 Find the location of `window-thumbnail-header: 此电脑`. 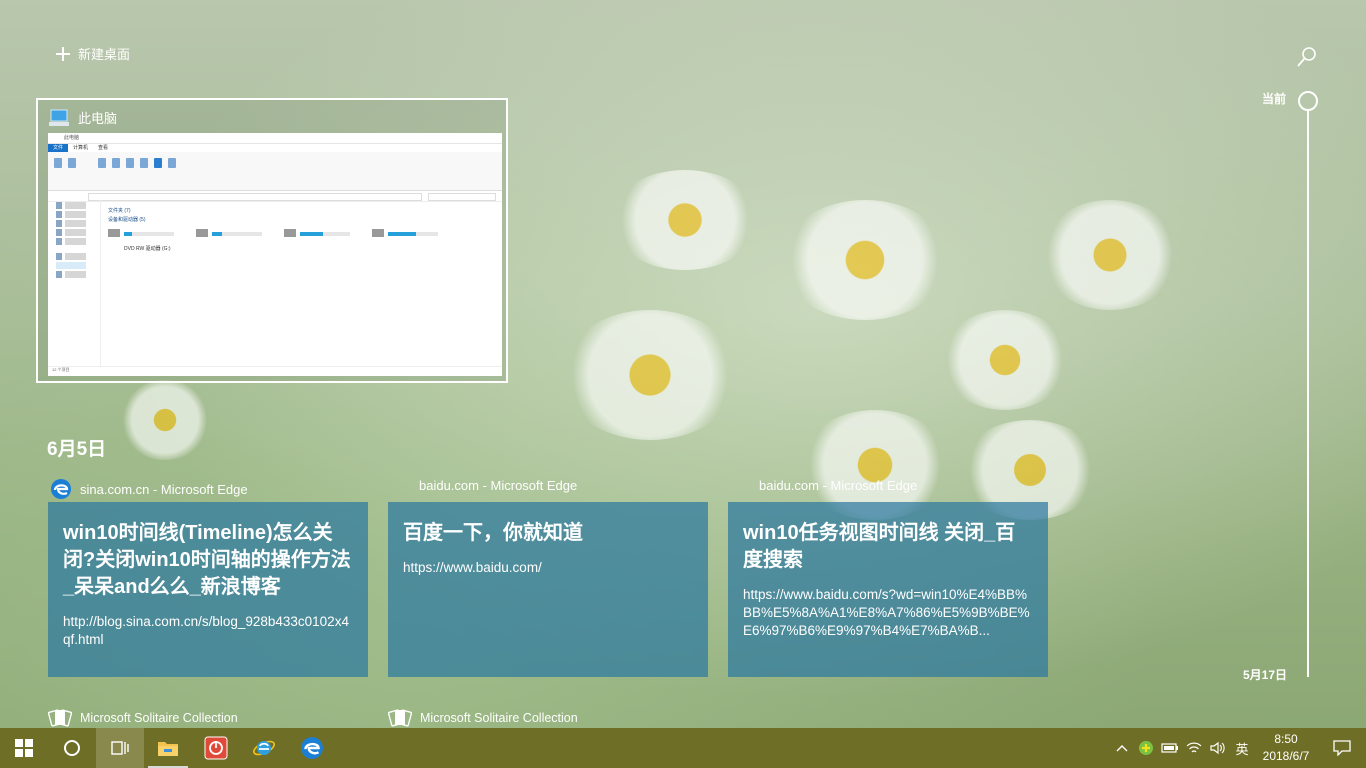

window-thumbnail-header: 此电脑 is located at coordinates (82, 117).